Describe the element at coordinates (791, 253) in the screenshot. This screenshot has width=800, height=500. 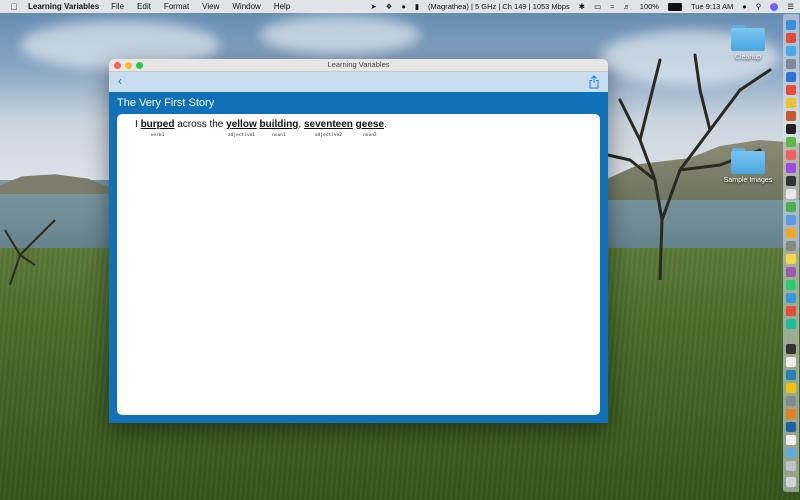
I see `dock` at that location.